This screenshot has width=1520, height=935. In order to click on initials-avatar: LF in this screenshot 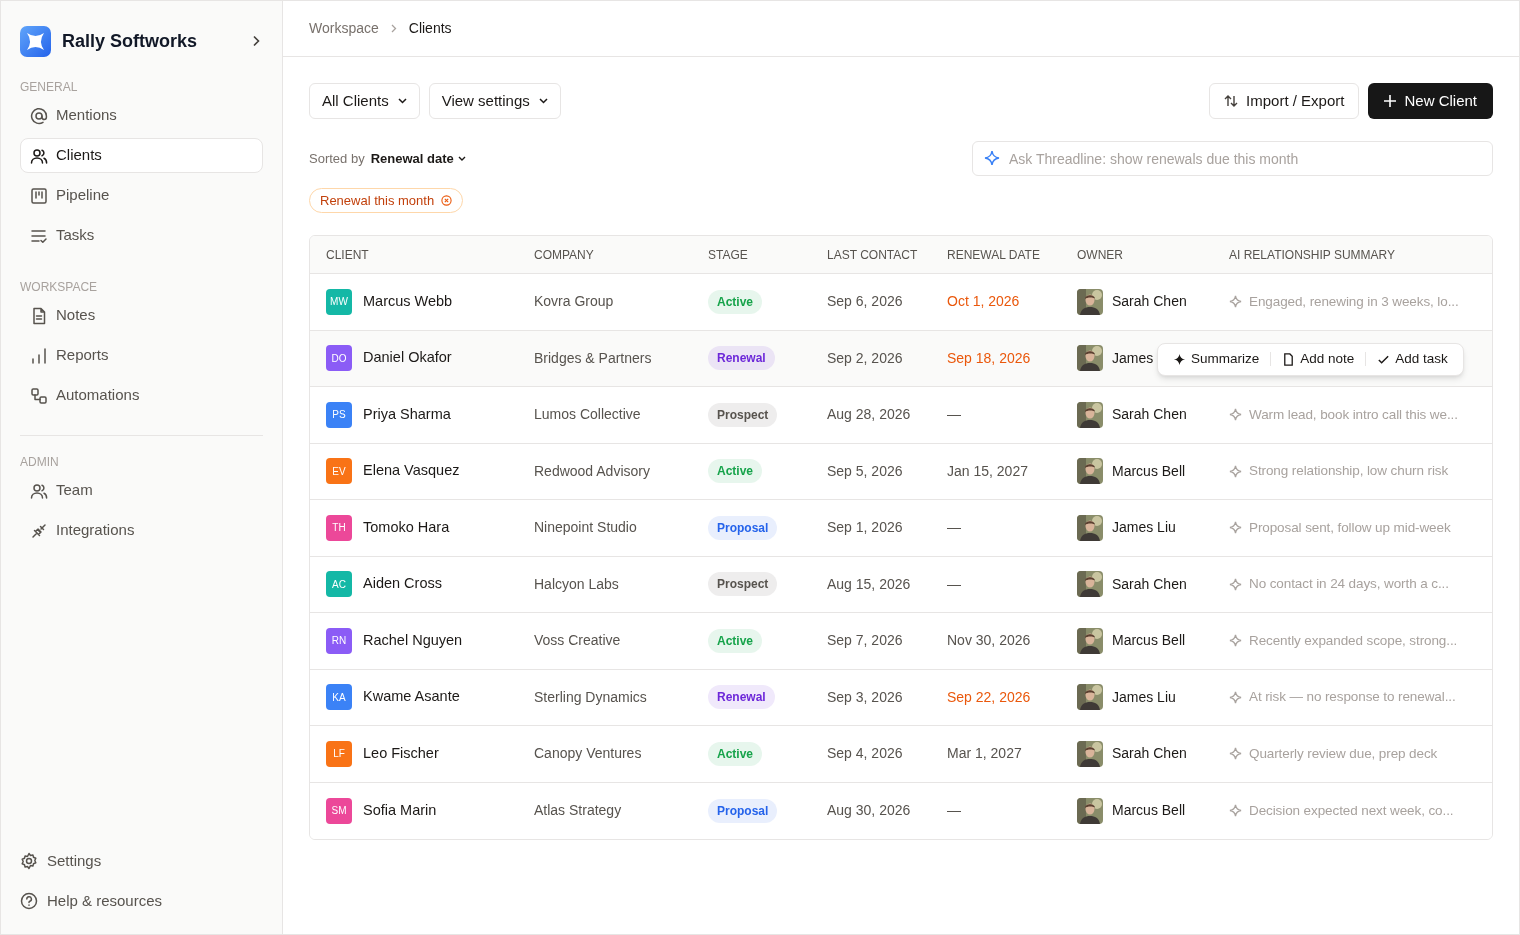, I will do `click(339, 753)`.